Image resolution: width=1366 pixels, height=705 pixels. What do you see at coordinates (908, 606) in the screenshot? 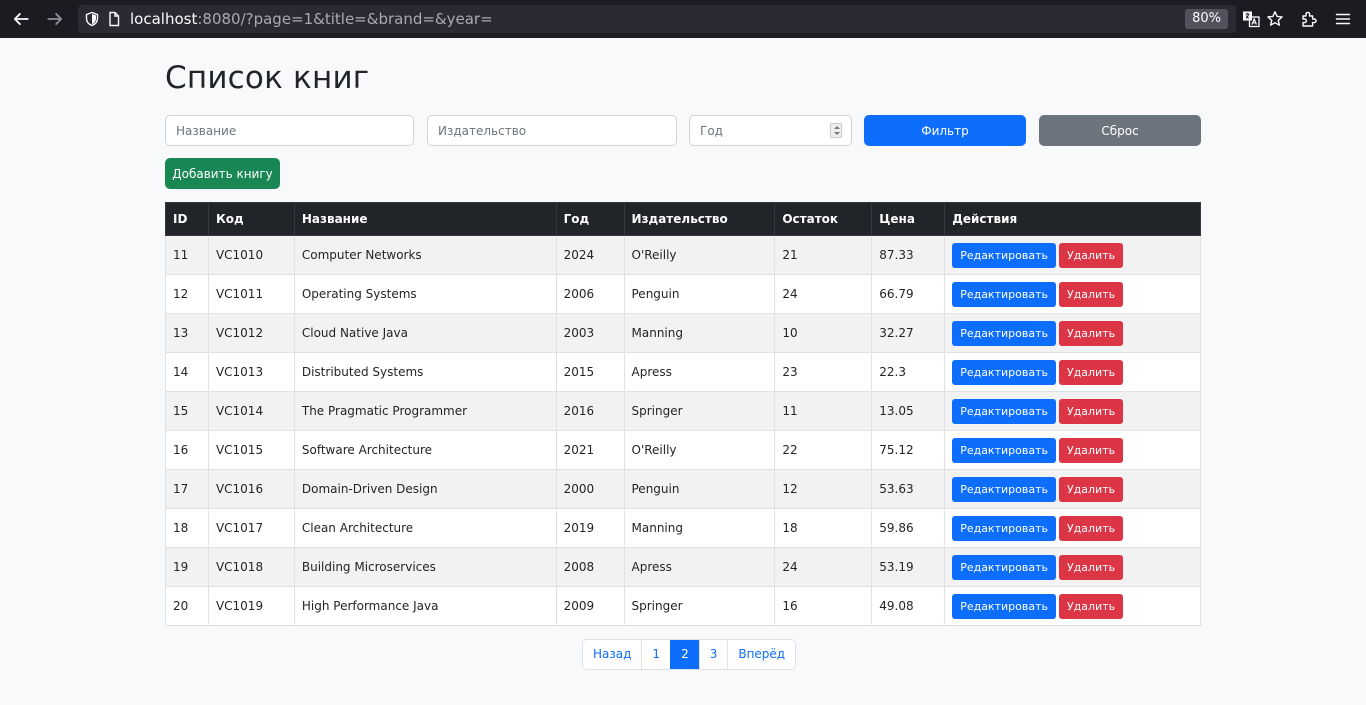
I see `cell-price: 49.08` at bounding box center [908, 606].